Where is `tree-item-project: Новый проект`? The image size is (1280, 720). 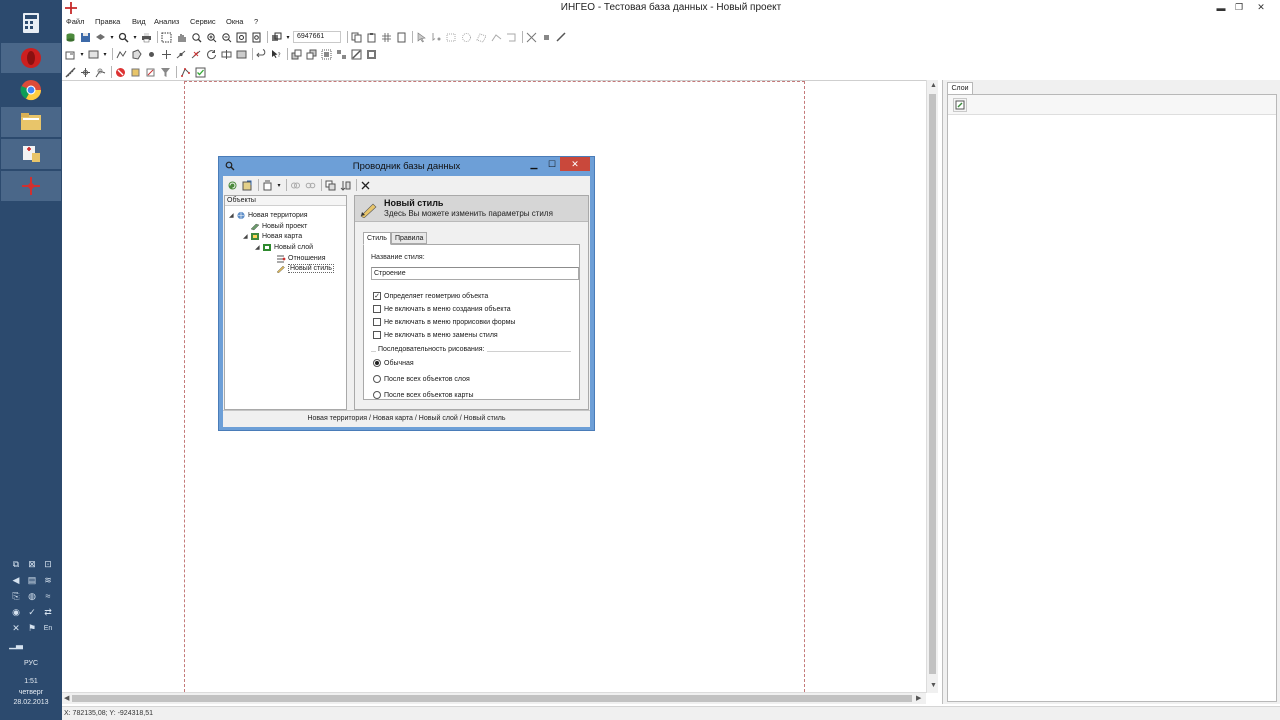
tree-item-project: Новый проект is located at coordinates (275, 226).